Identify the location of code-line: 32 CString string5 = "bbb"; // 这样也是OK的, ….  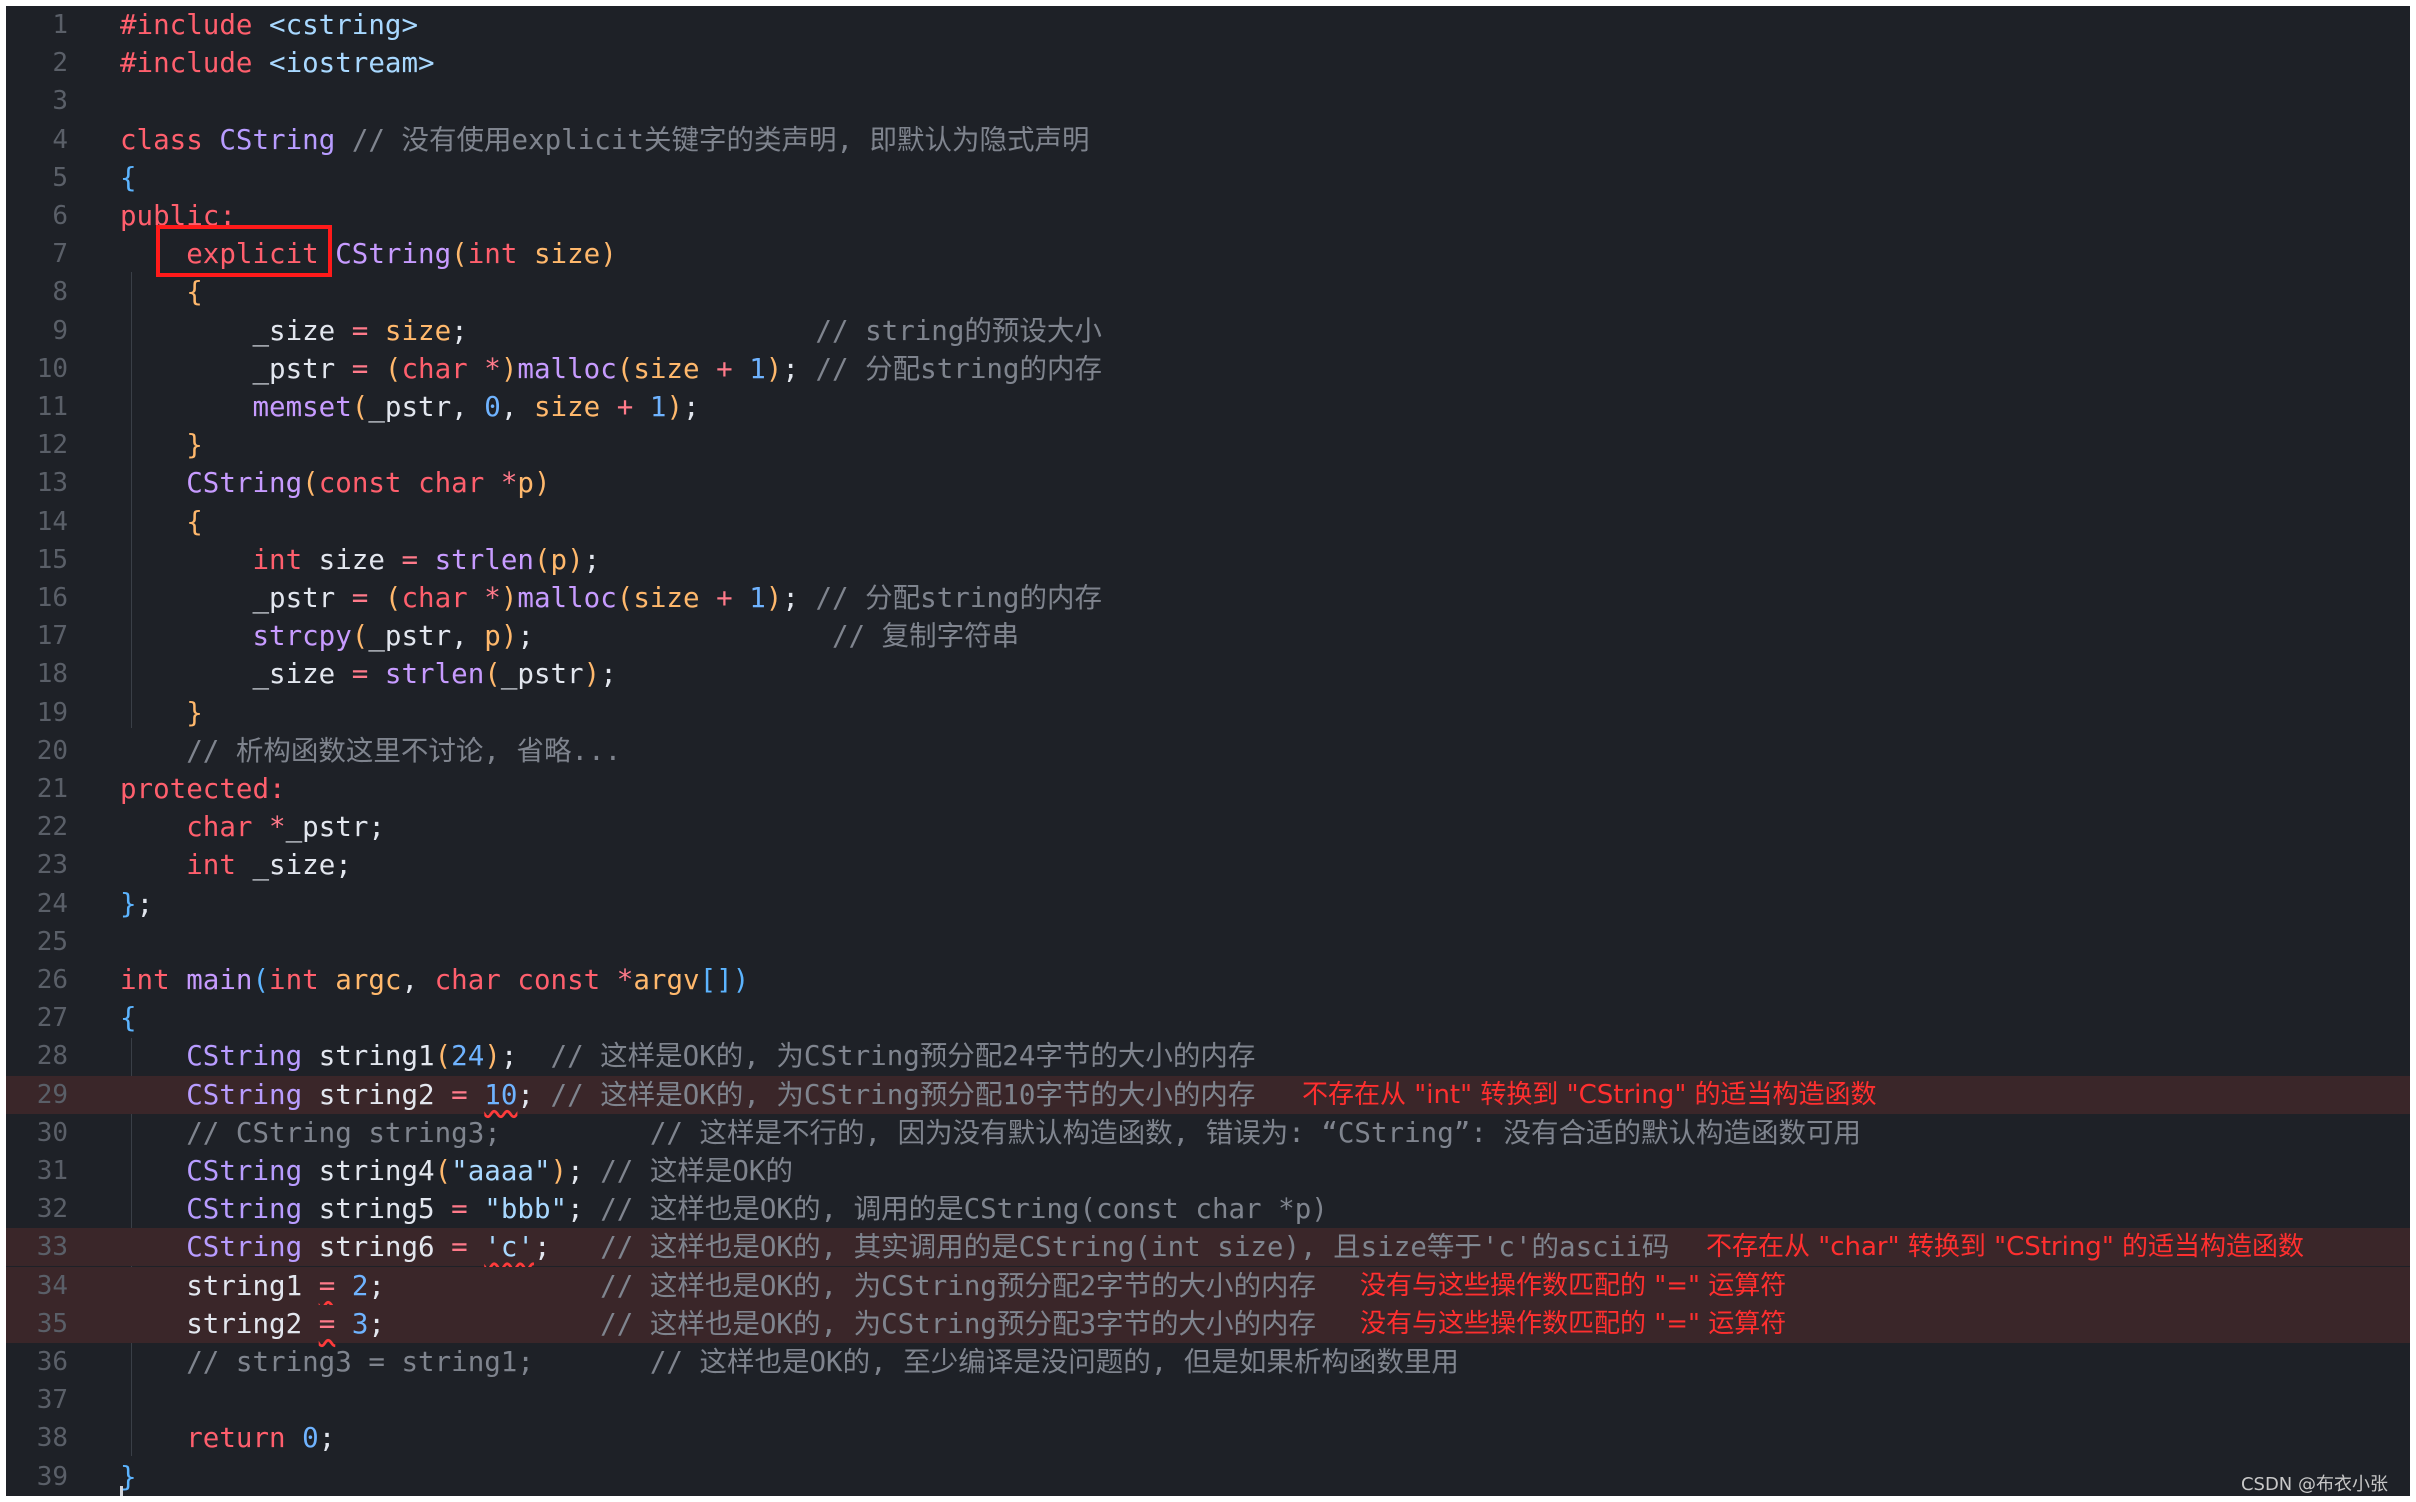
(1208, 1209).